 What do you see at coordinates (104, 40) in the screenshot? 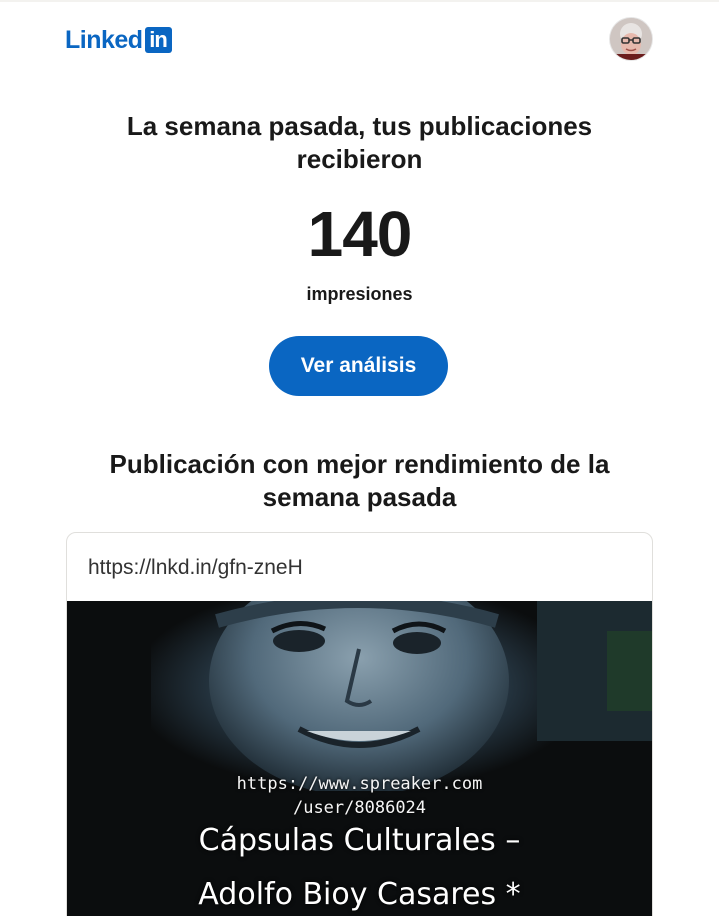
I see `logo-text: Linked` at bounding box center [104, 40].